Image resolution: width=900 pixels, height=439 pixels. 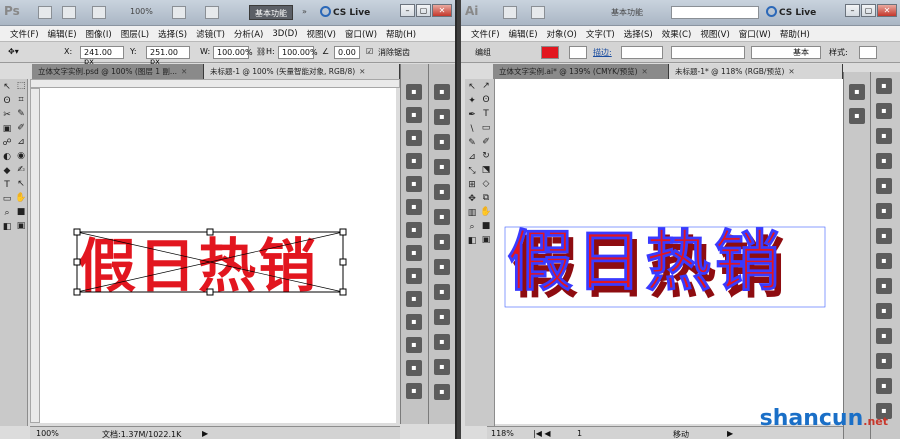 What do you see at coordinates (486, 198) in the screenshot?
I see `tool-17-icon: ⧉` at bounding box center [486, 198].